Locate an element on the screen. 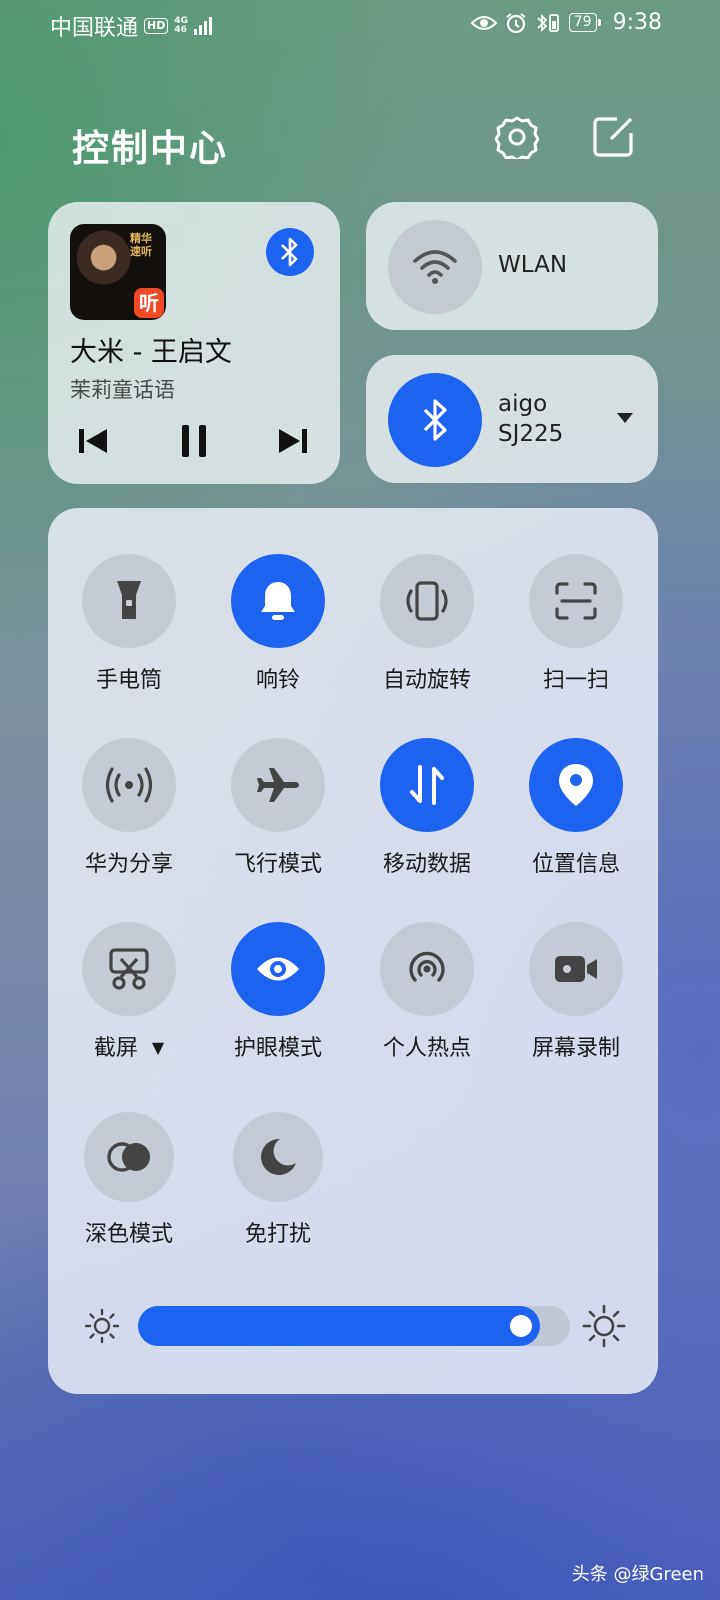 The image size is (720, 1600). toggle-label: 响铃 is located at coordinates (277, 680).